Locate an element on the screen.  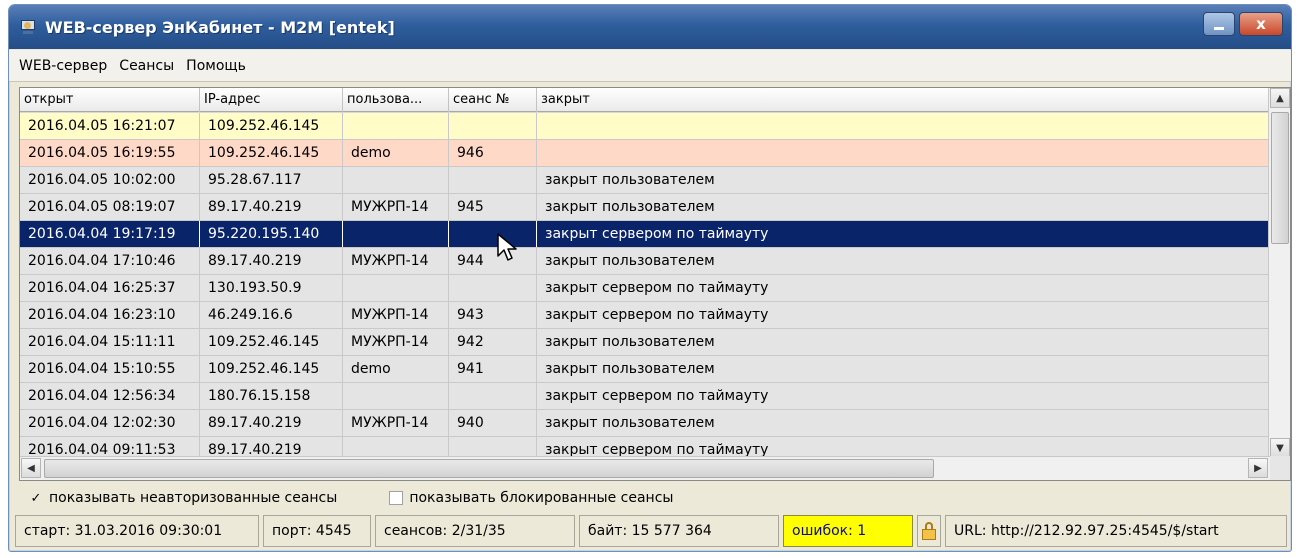
table-row: 2016.04.05 16:19:55 109.252.46.145 demo 946 is located at coordinates (644, 153).